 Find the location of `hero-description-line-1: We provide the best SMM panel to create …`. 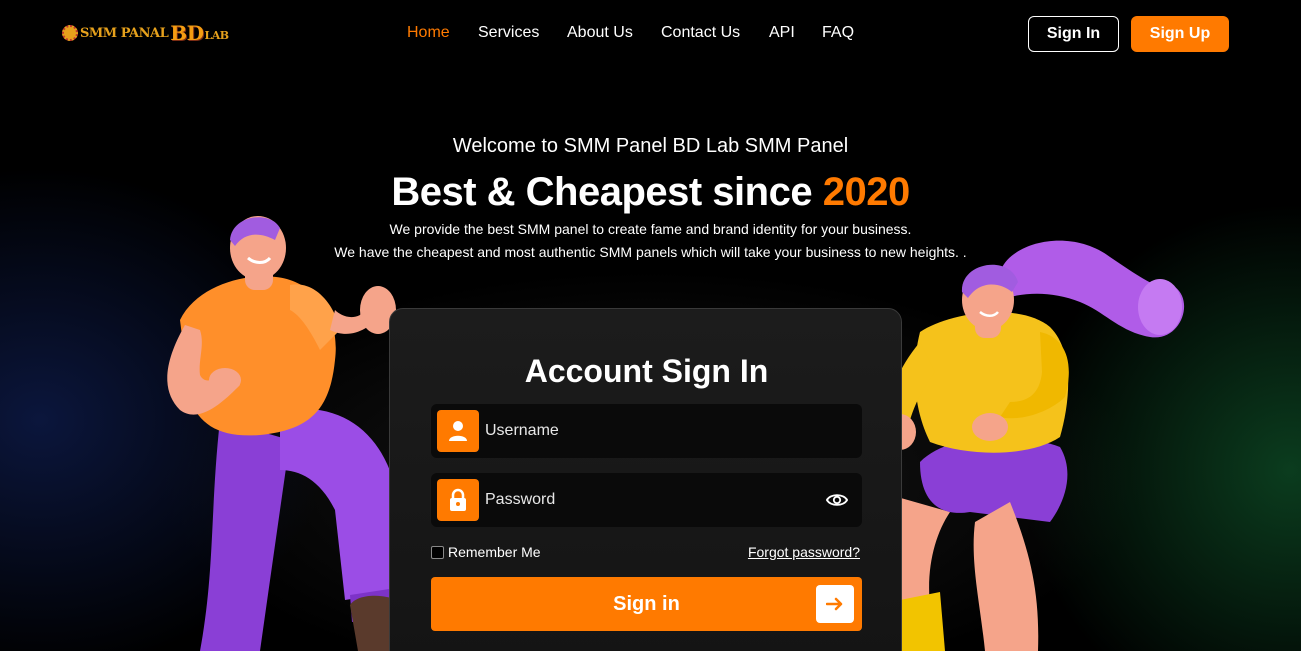

hero-description-line-1: We provide the best SMM panel to create … is located at coordinates (650, 229).